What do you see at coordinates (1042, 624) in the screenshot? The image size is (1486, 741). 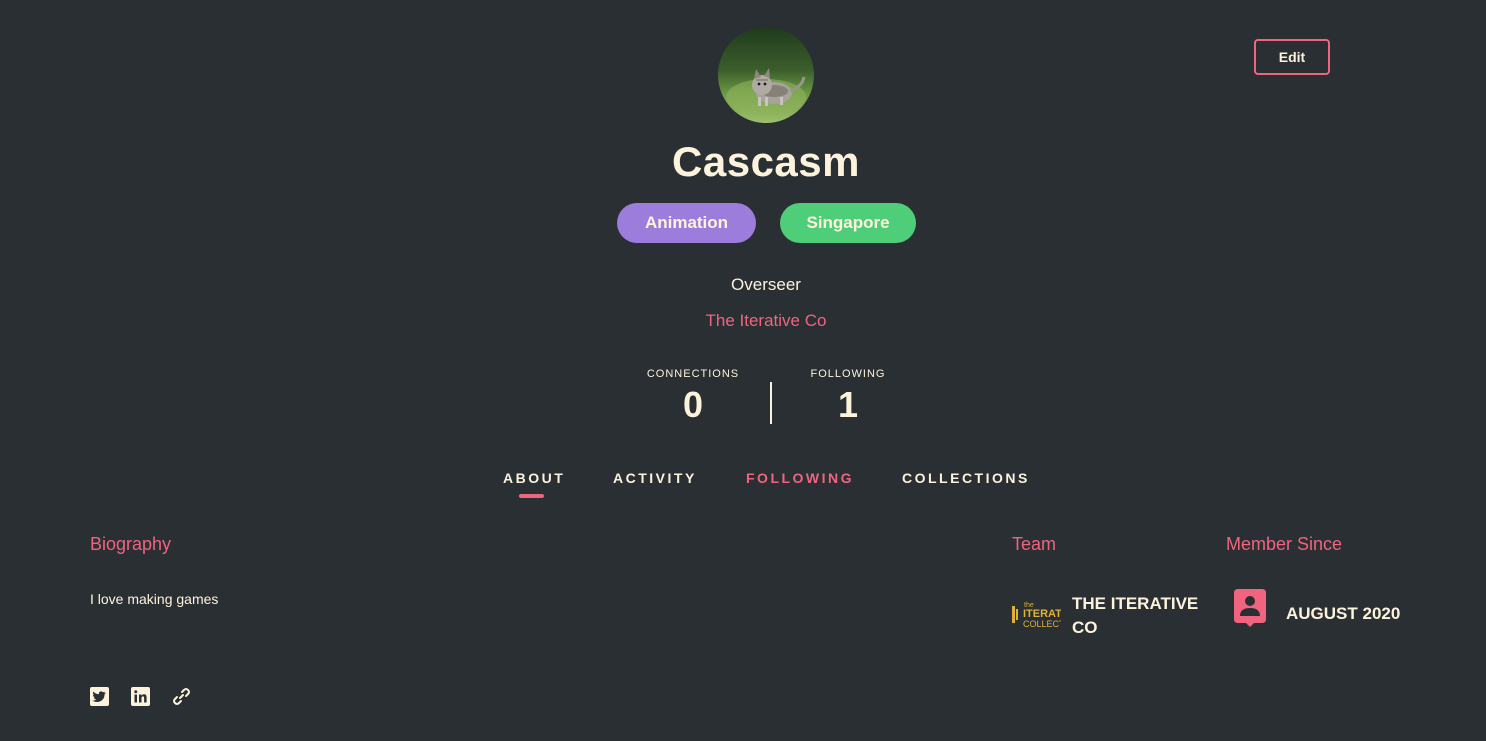 I see `svg-text: COLLECTIVE` at bounding box center [1042, 624].